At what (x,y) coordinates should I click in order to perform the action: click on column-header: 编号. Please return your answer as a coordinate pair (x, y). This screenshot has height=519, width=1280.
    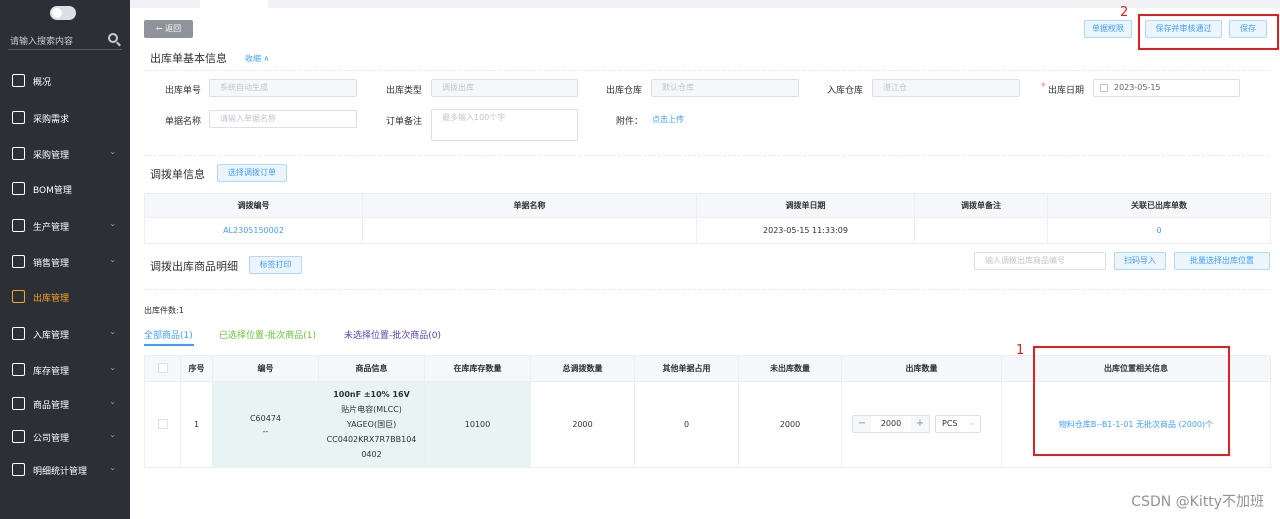
    Looking at the image, I should click on (265, 368).